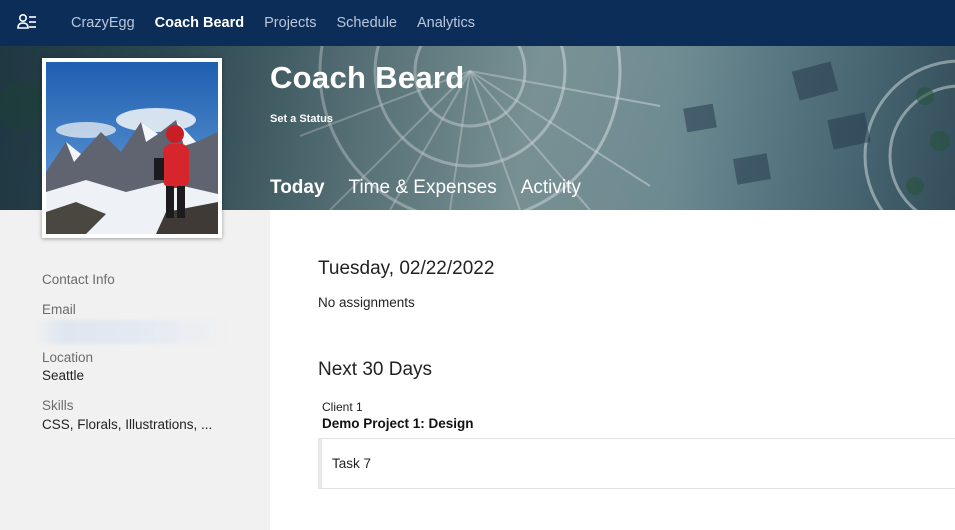 The width and height of the screenshot is (955, 530). Describe the element at coordinates (129, 332) in the screenshot. I see `email-value-redacted` at that location.